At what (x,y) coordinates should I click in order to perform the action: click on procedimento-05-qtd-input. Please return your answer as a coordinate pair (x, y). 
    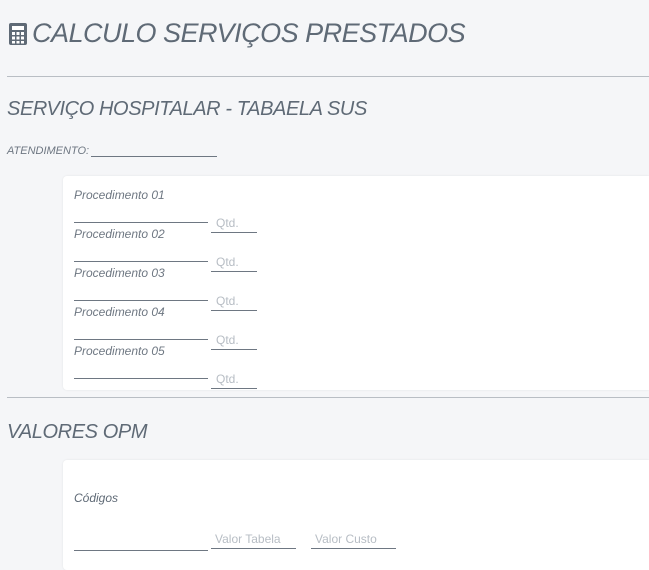
    Looking at the image, I should click on (234, 379).